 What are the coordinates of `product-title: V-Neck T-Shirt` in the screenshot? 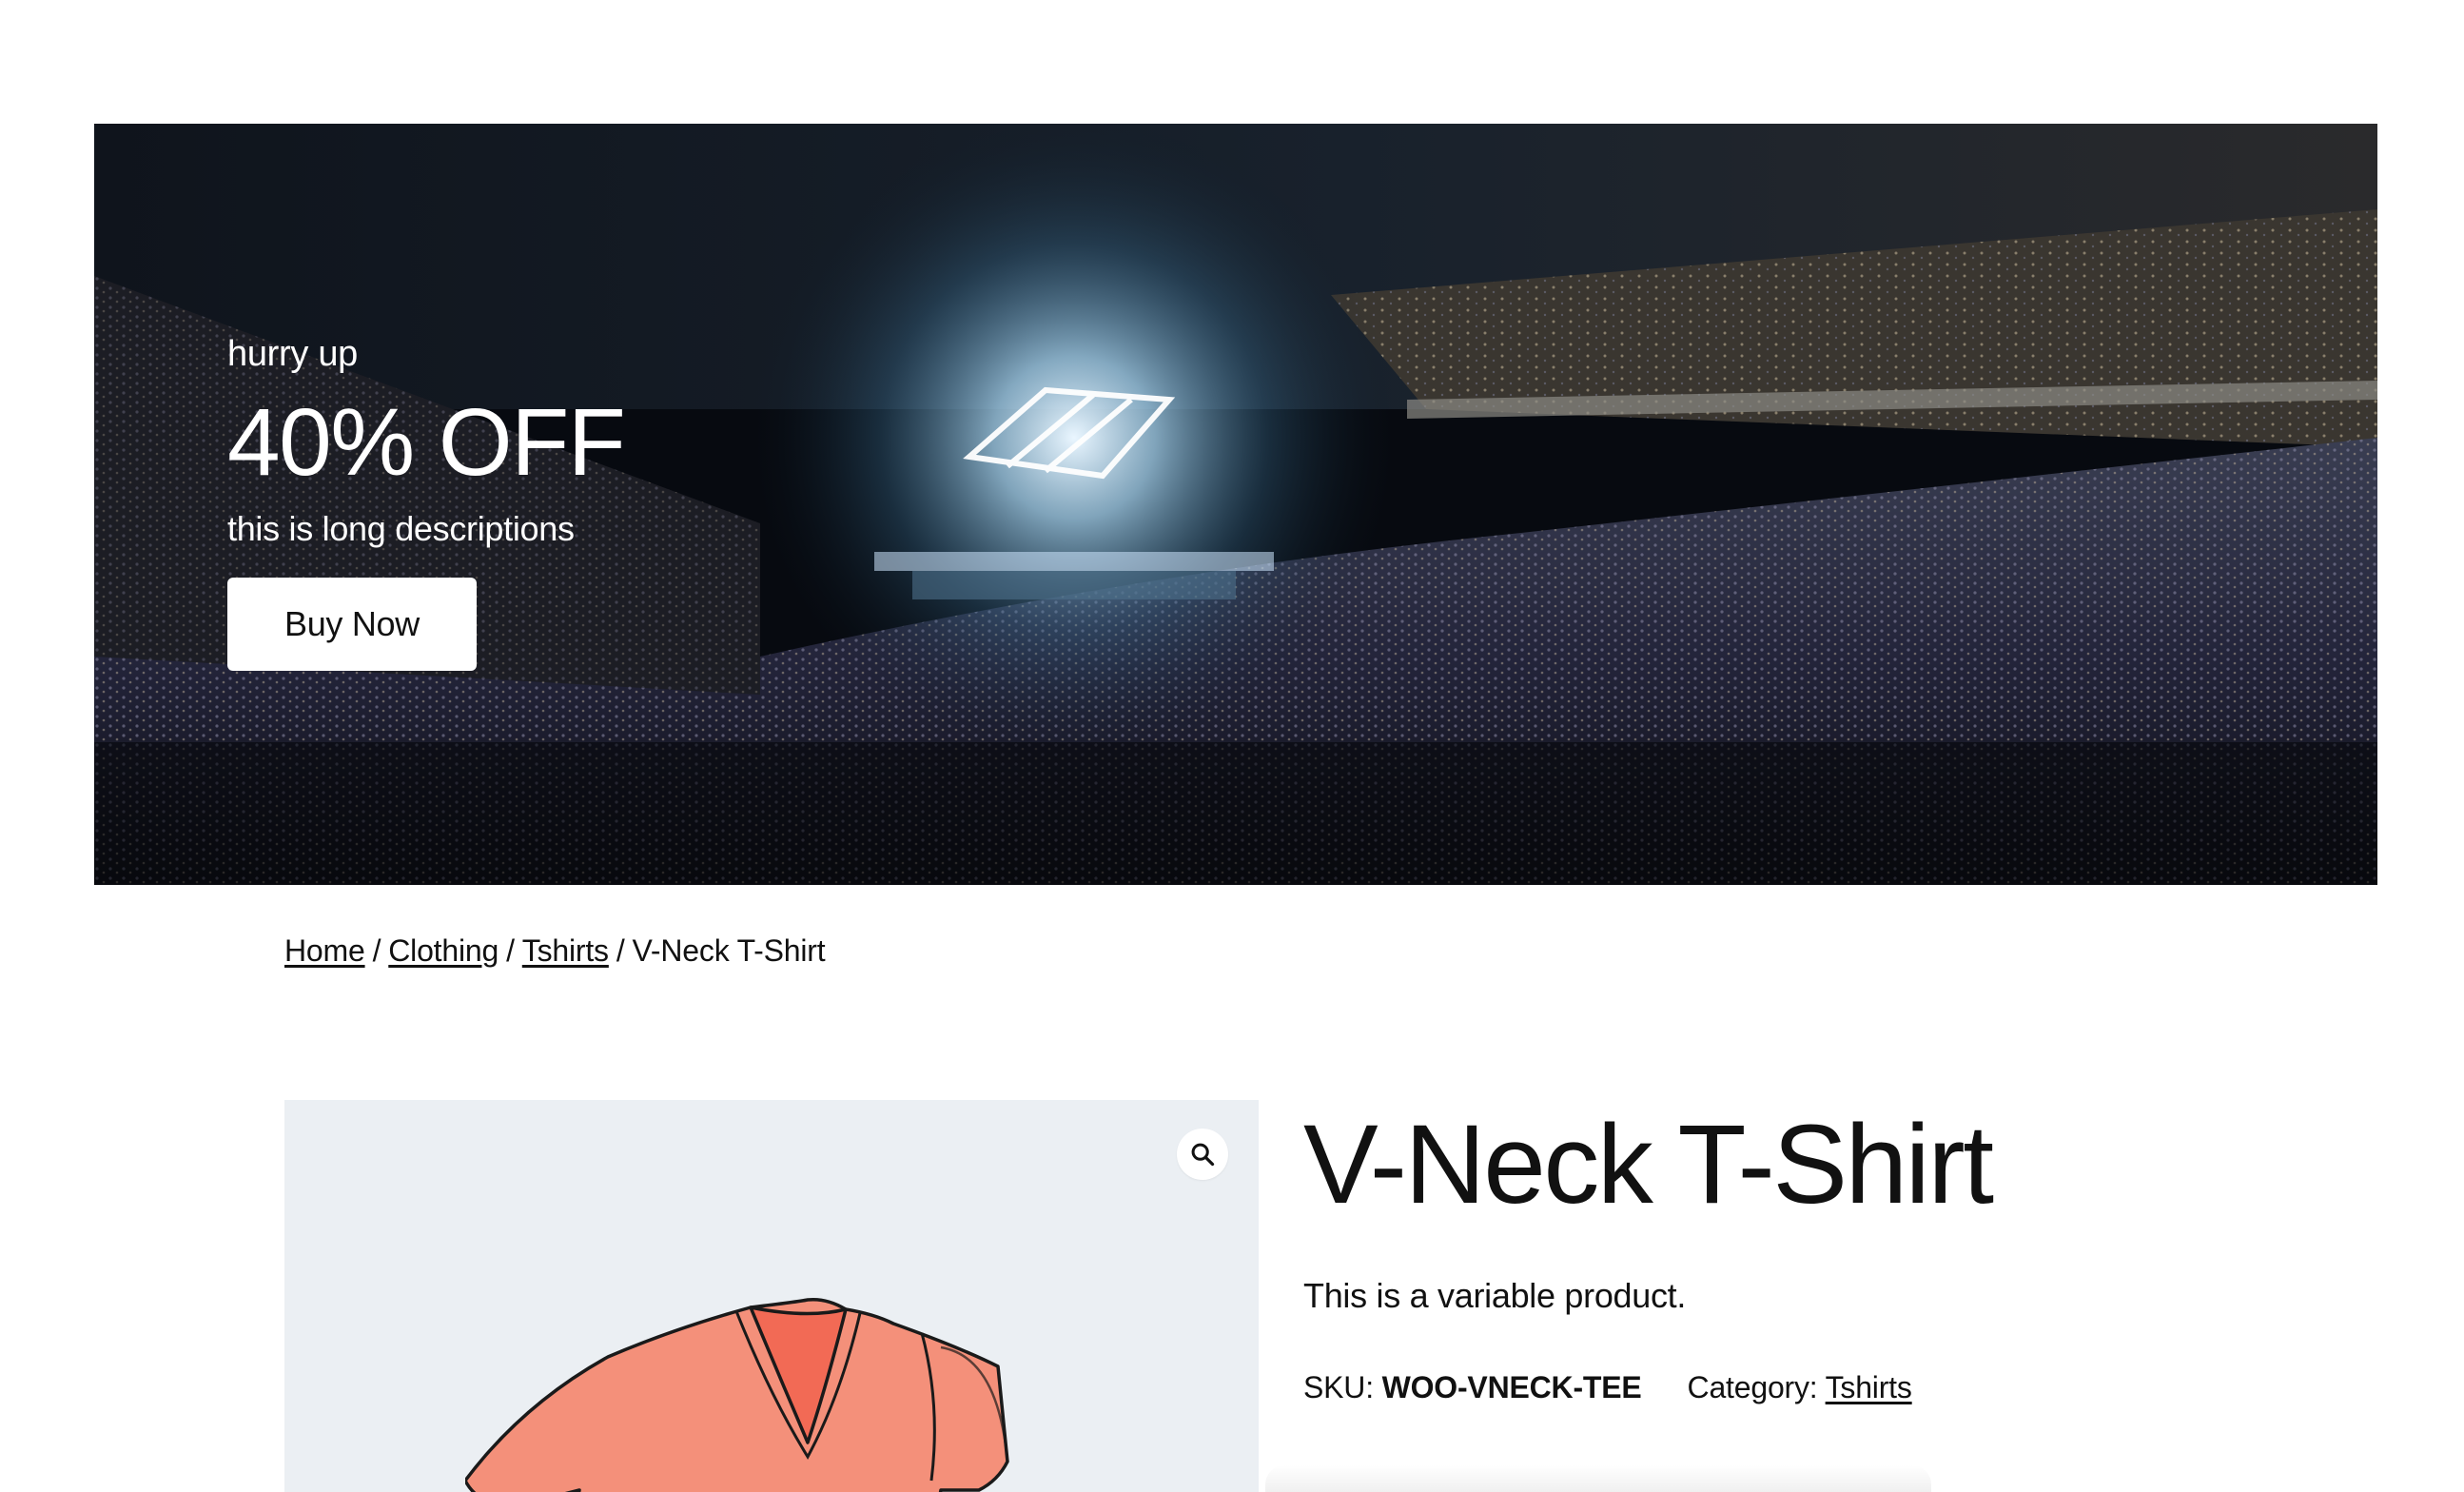 It's located at (1648, 1164).